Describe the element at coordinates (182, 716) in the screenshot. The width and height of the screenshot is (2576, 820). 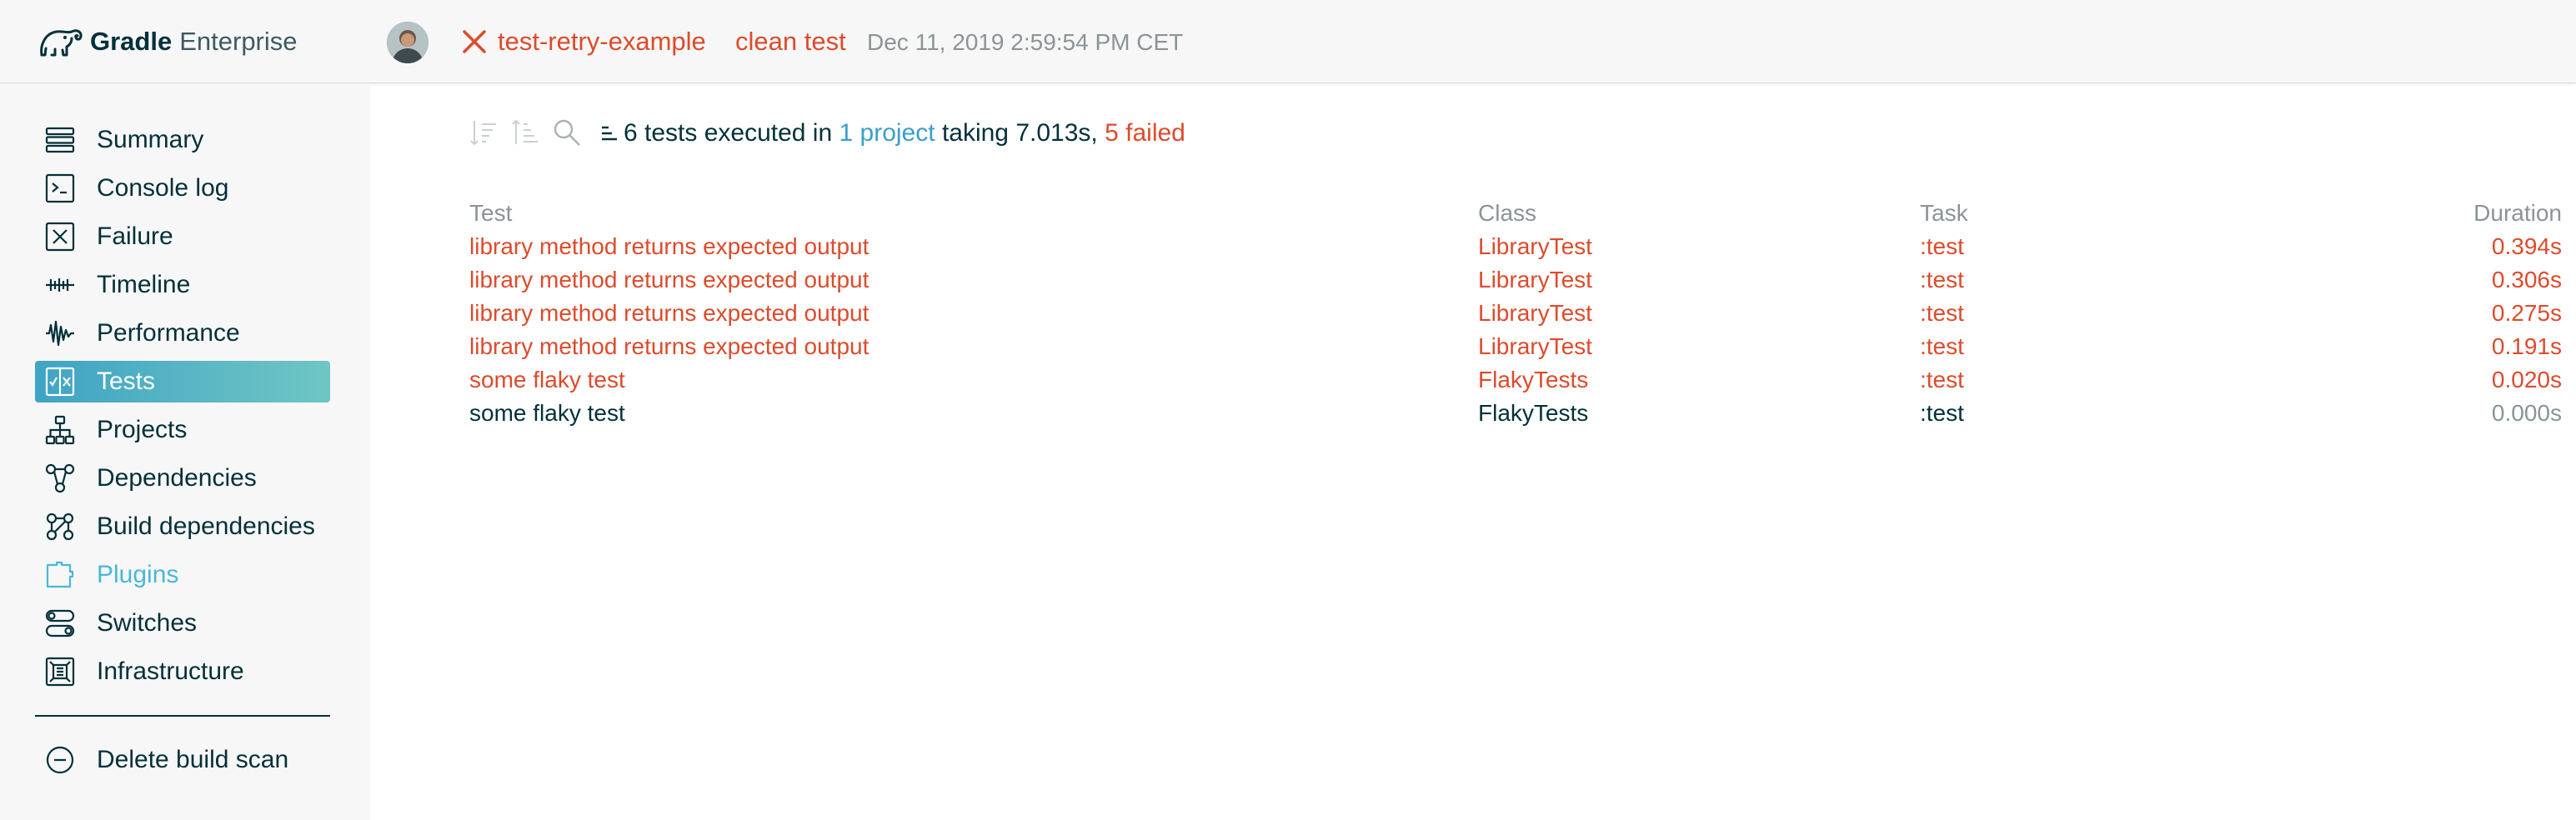
I see `sidebar-divider` at that location.